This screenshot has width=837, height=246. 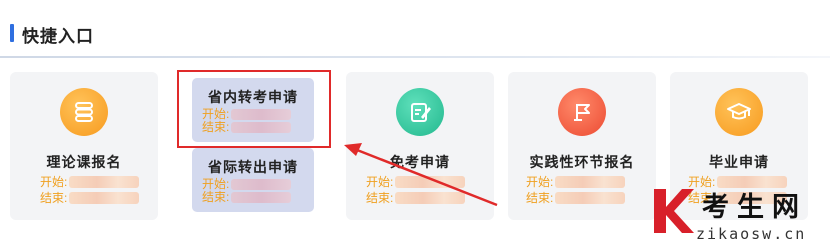 What do you see at coordinates (754, 207) in the screenshot?
I see `watermark-text: 考生网` at bounding box center [754, 207].